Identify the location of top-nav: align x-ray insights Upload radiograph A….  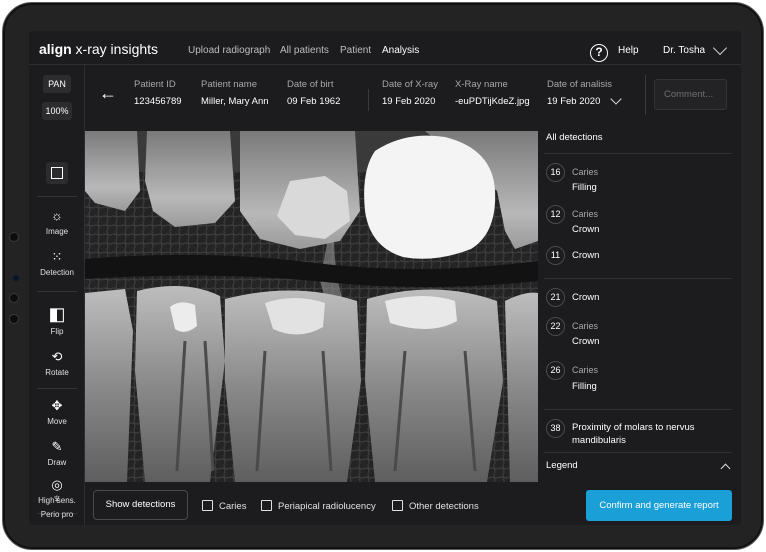
(385, 48).